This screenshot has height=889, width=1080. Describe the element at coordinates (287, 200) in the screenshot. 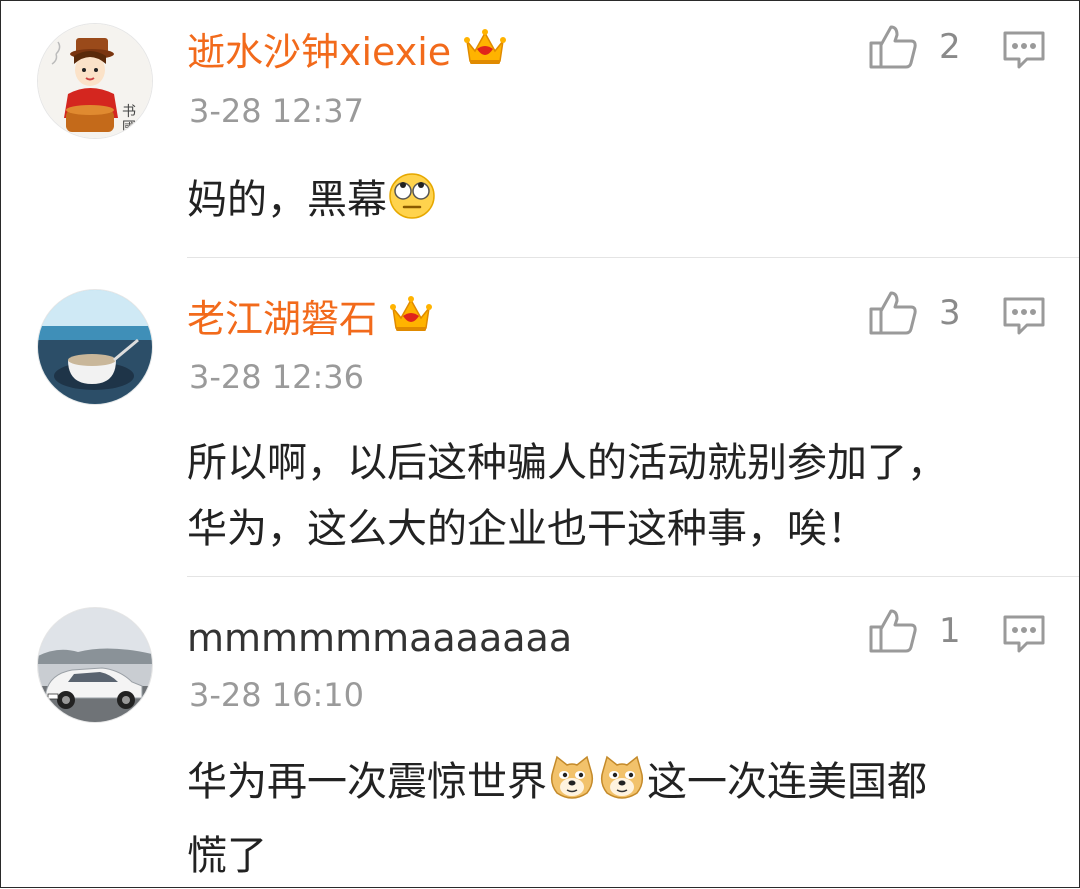

I see `comment-text-content: 妈的，黑幕` at that location.